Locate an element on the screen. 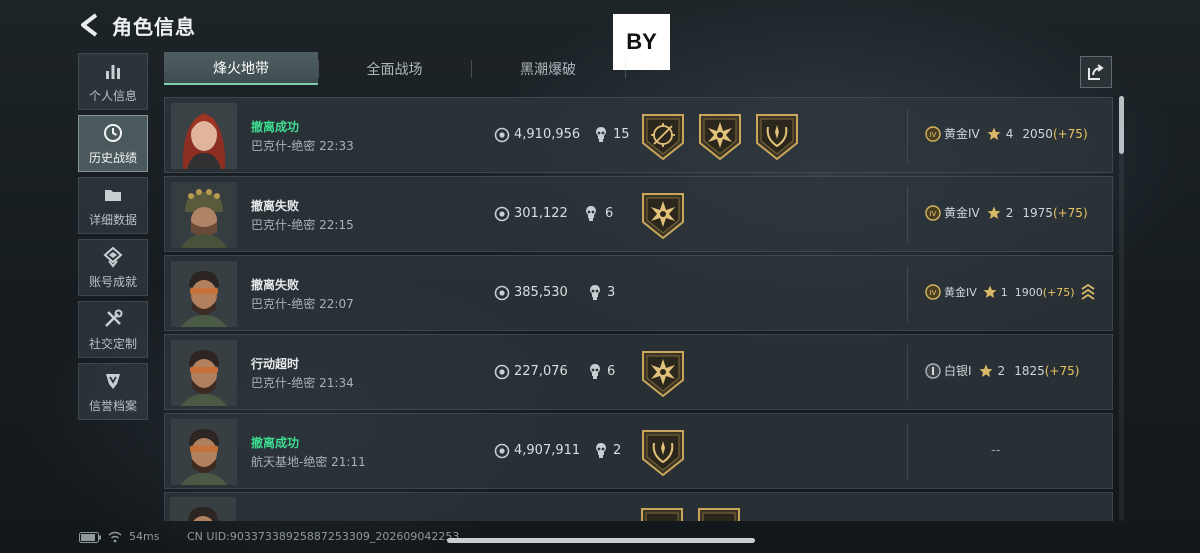 The width and height of the screenshot is (1200, 553). rank-info: 白银I 2 1825 (+75) is located at coordinates (1015, 370).